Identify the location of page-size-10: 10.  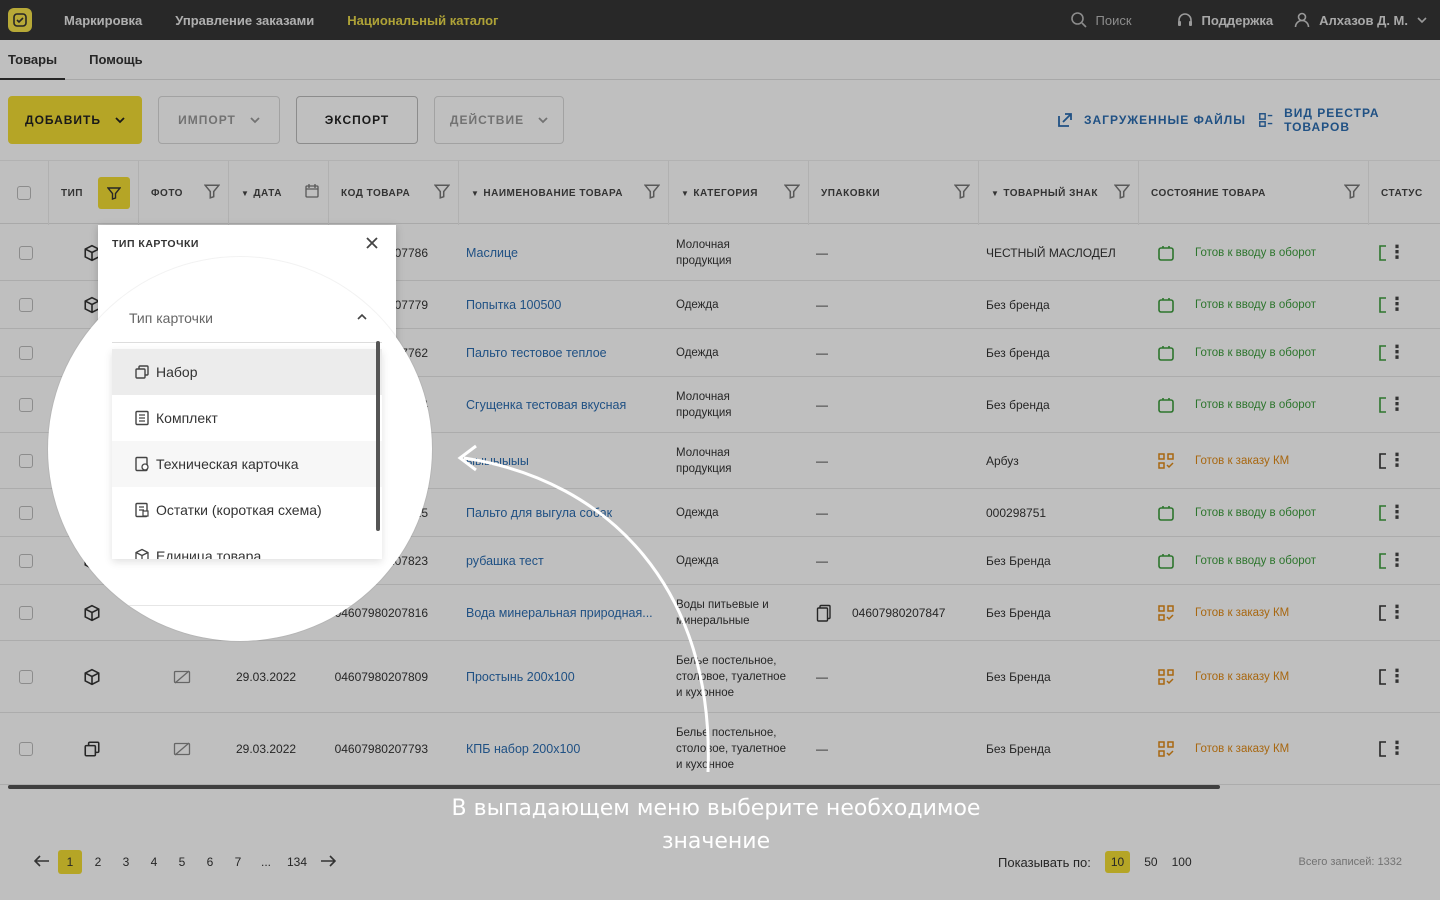
(1117, 862).